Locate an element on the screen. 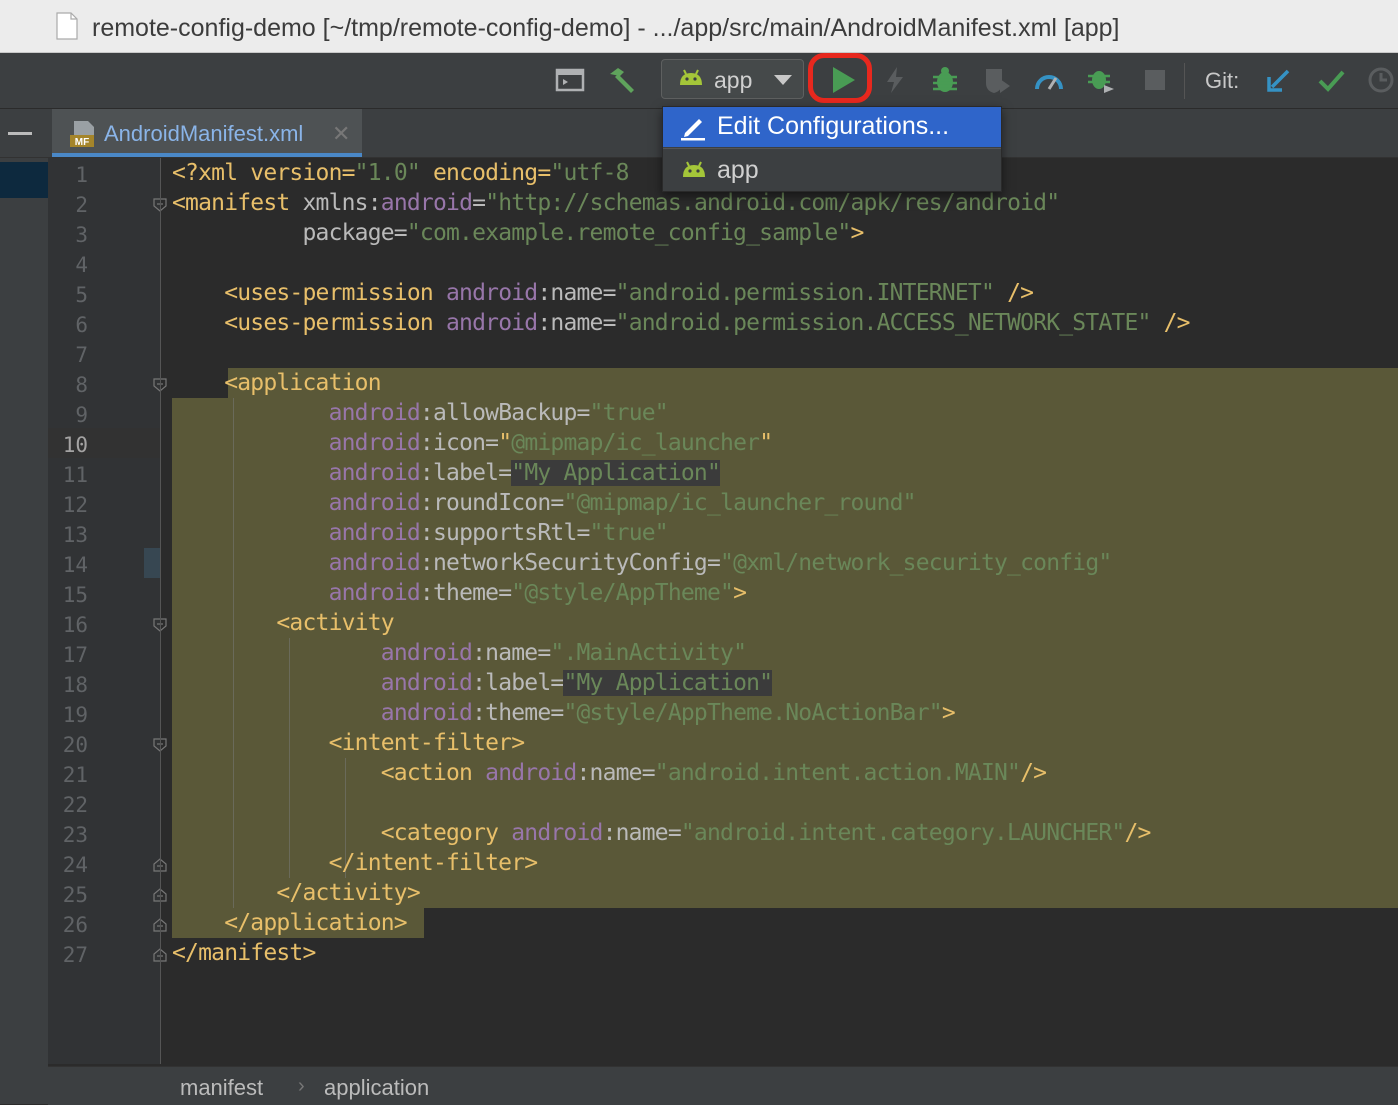 The image size is (1398, 1105). code-line: </intent-filter> is located at coordinates (355, 863).